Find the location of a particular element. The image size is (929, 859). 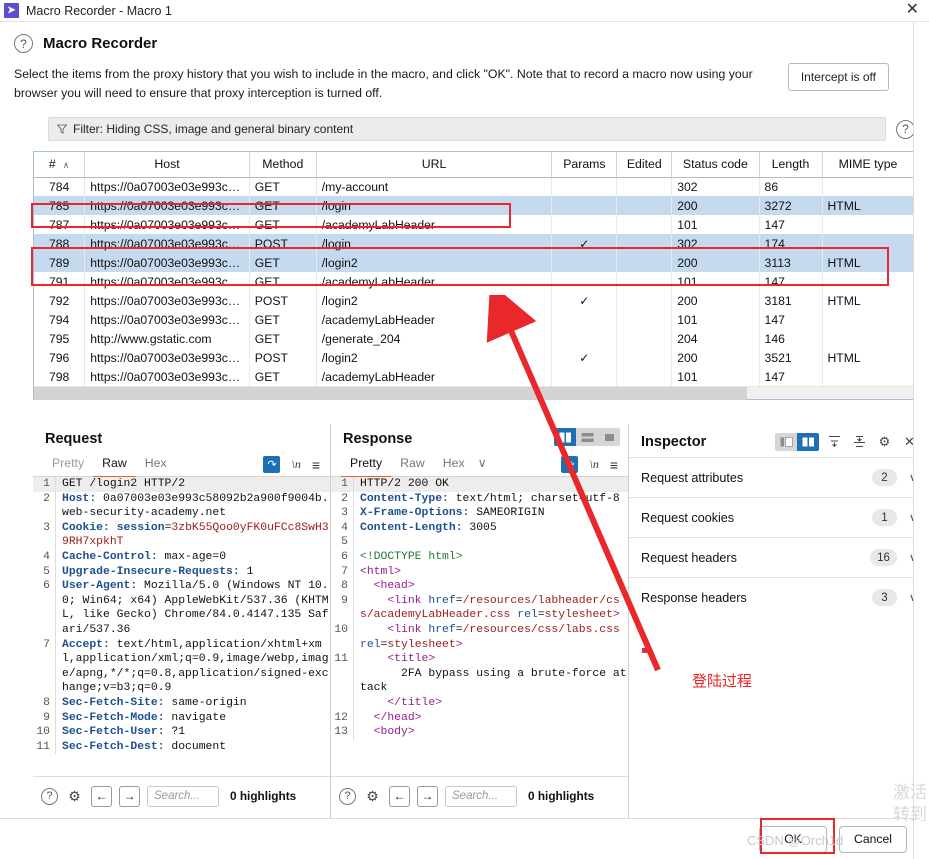

table-col-header-length: Length is located at coordinates (791, 165).